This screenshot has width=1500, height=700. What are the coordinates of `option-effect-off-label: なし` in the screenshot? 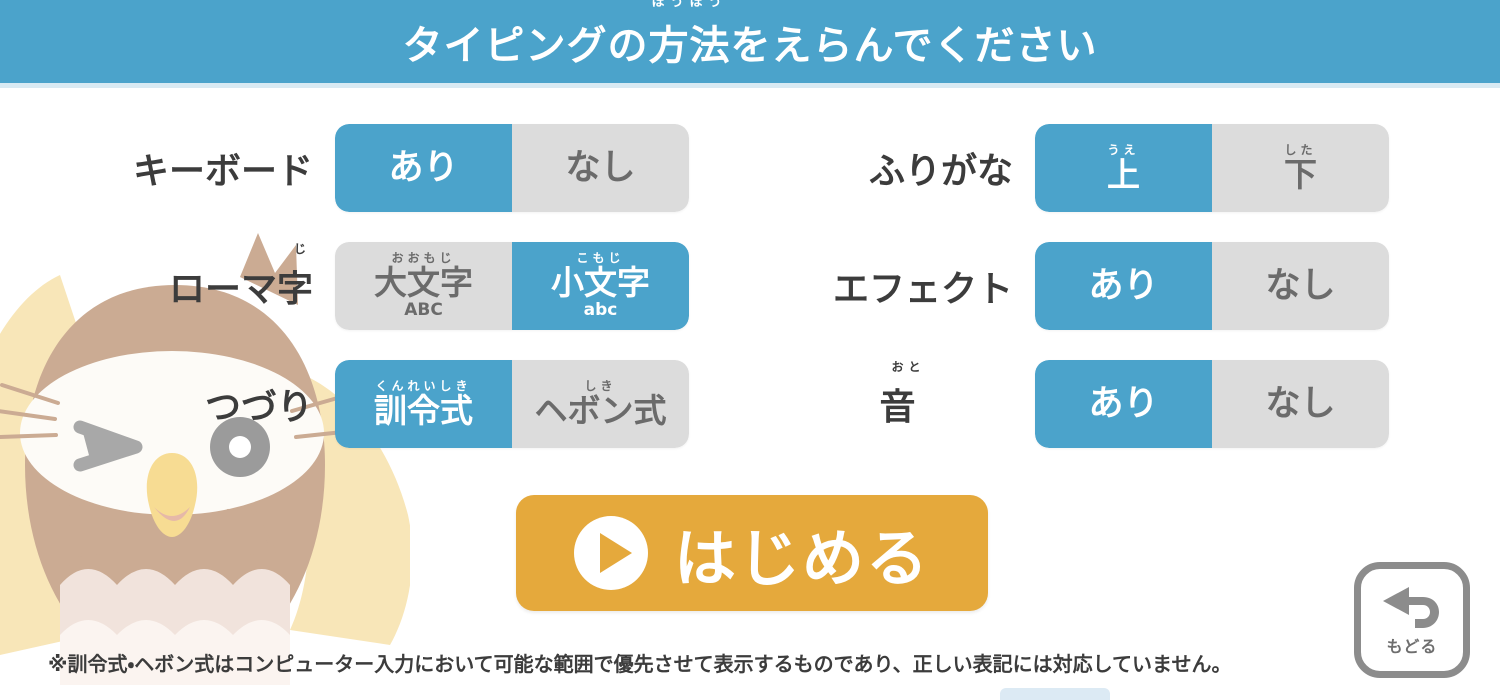 It's located at (1300, 285).